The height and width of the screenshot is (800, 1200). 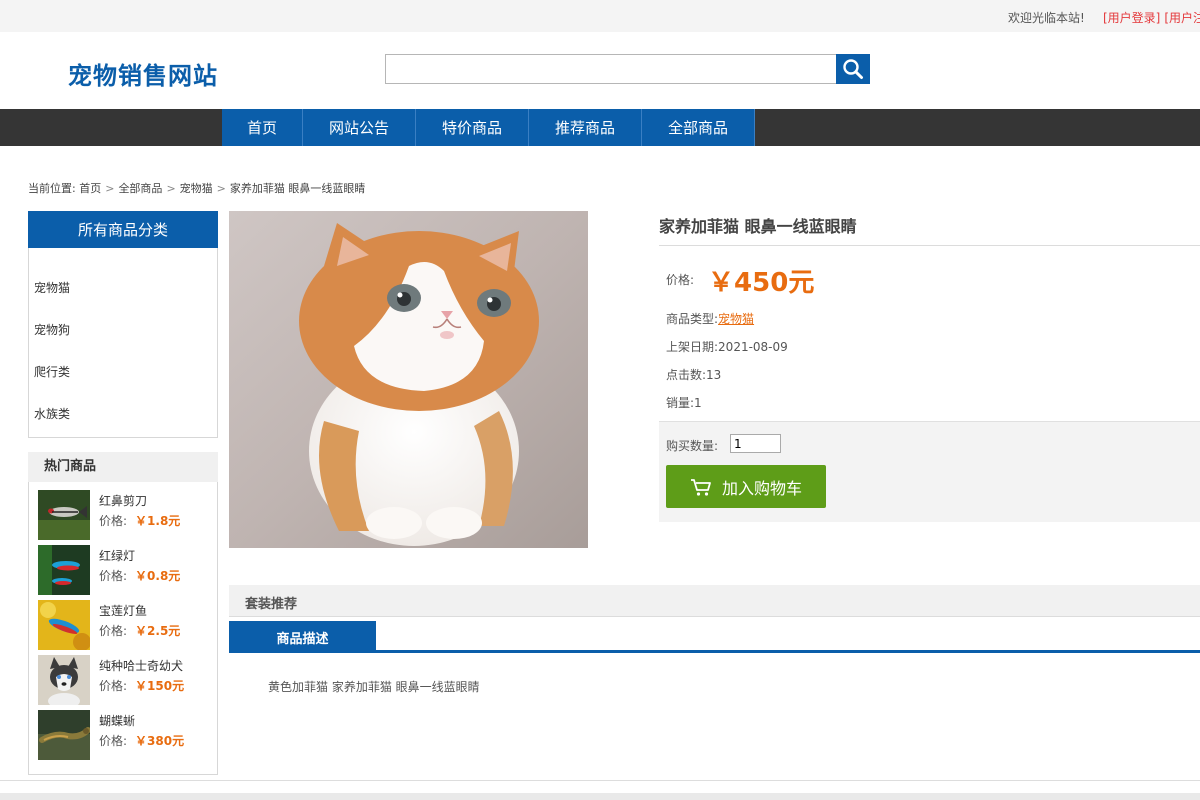 What do you see at coordinates (143, 73) in the screenshot?
I see `site-logo: 宠物销售网站` at bounding box center [143, 73].